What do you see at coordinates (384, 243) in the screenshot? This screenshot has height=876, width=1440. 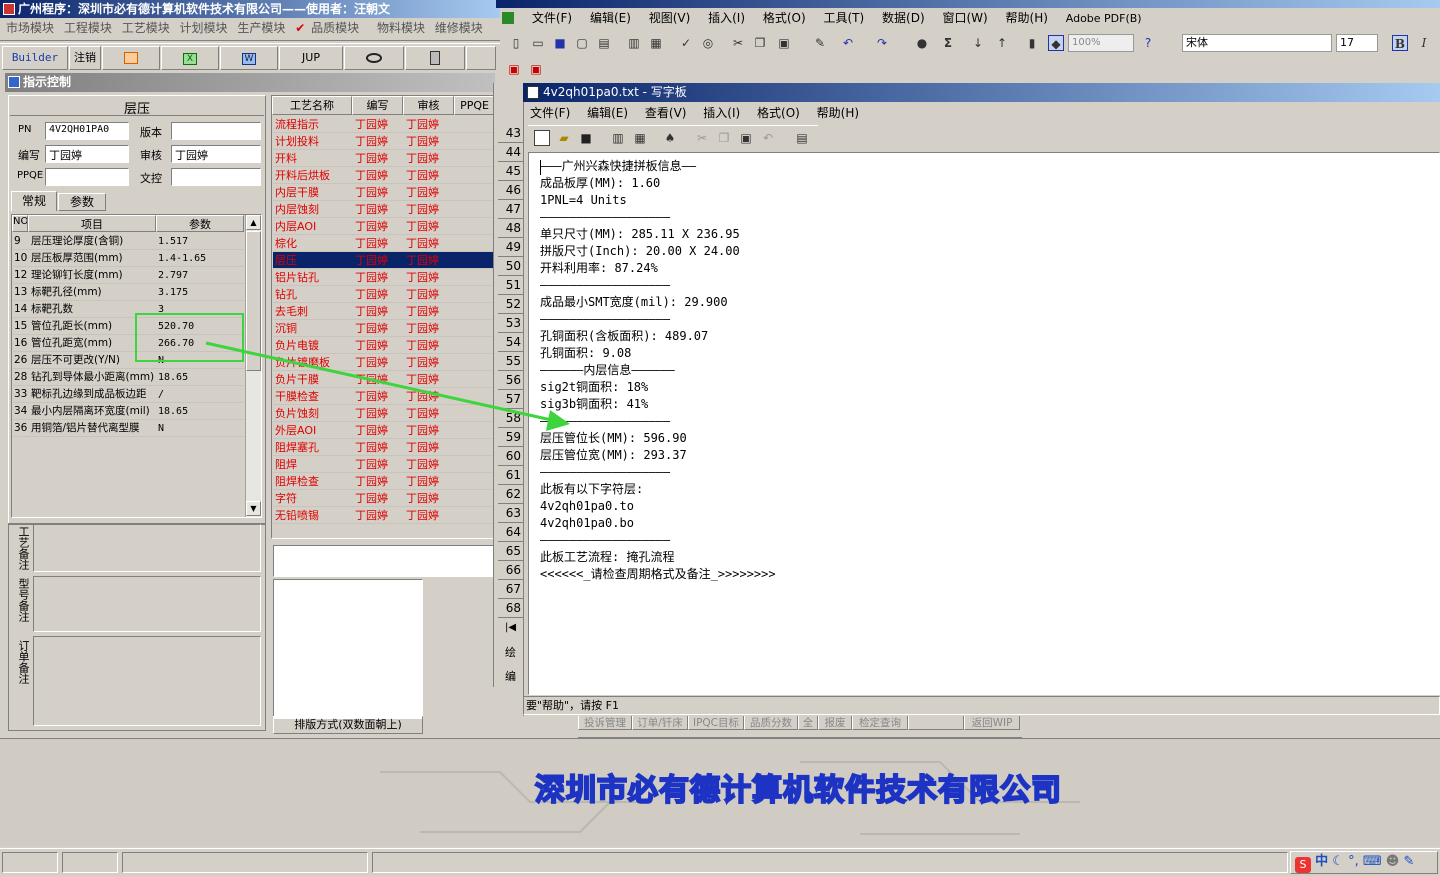 I see `process-row: 棕化 丁园婷 丁园婷` at bounding box center [384, 243].